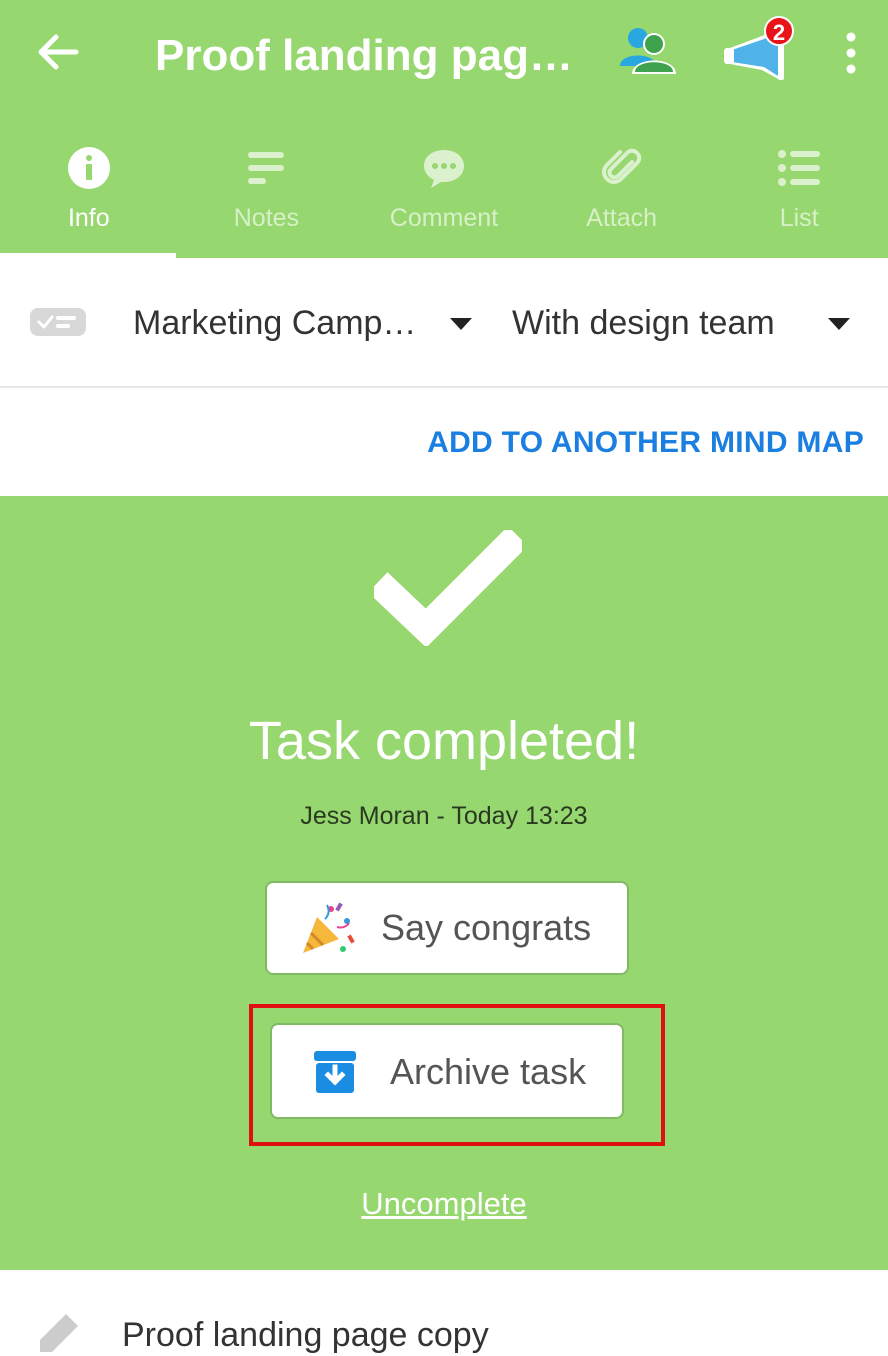 The image size is (888, 1356). Describe the element at coordinates (266, 168) in the screenshot. I see `notes-icon` at that location.